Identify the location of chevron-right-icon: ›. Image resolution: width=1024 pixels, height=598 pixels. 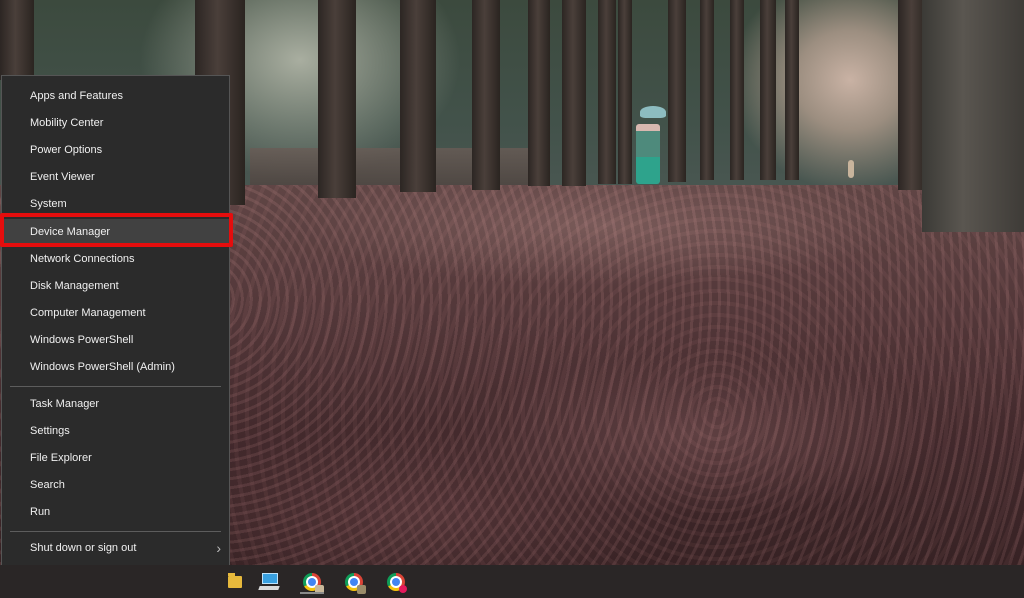
(218, 548).